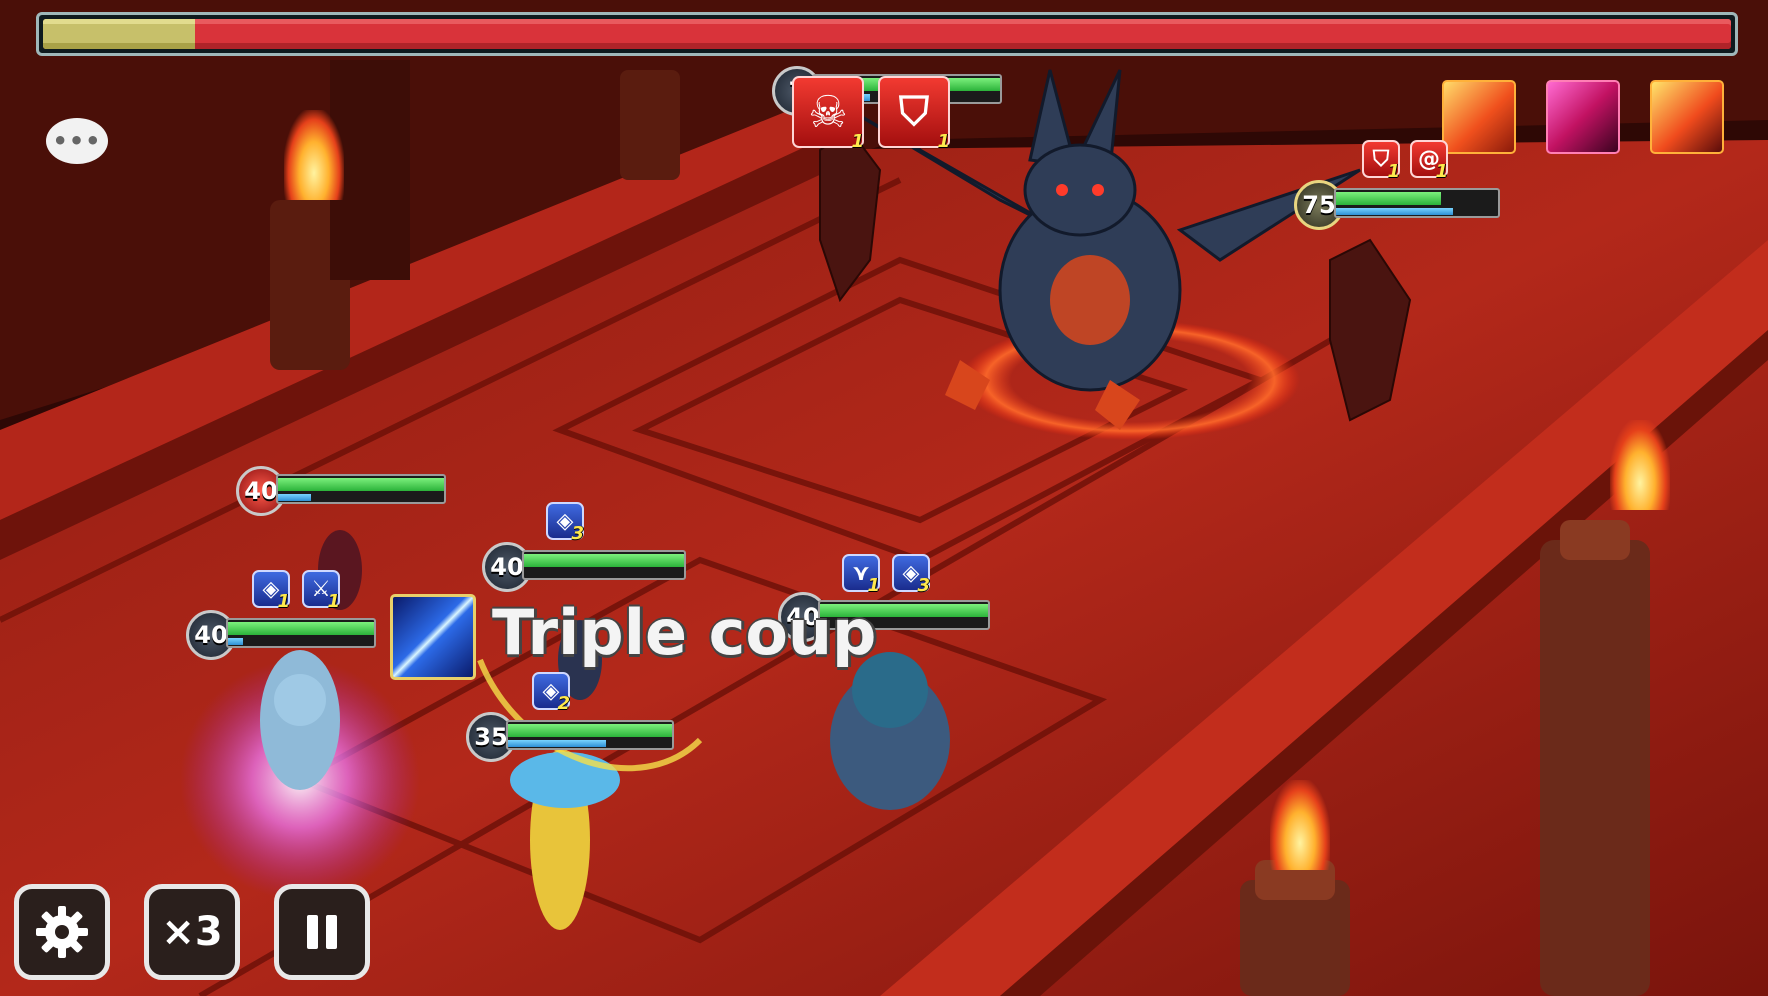 The width and height of the screenshot is (1768, 996). What do you see at coordinates (119, 34) in the screenshot?
I see `boss-health-fill` at bounding box center [119, 34].